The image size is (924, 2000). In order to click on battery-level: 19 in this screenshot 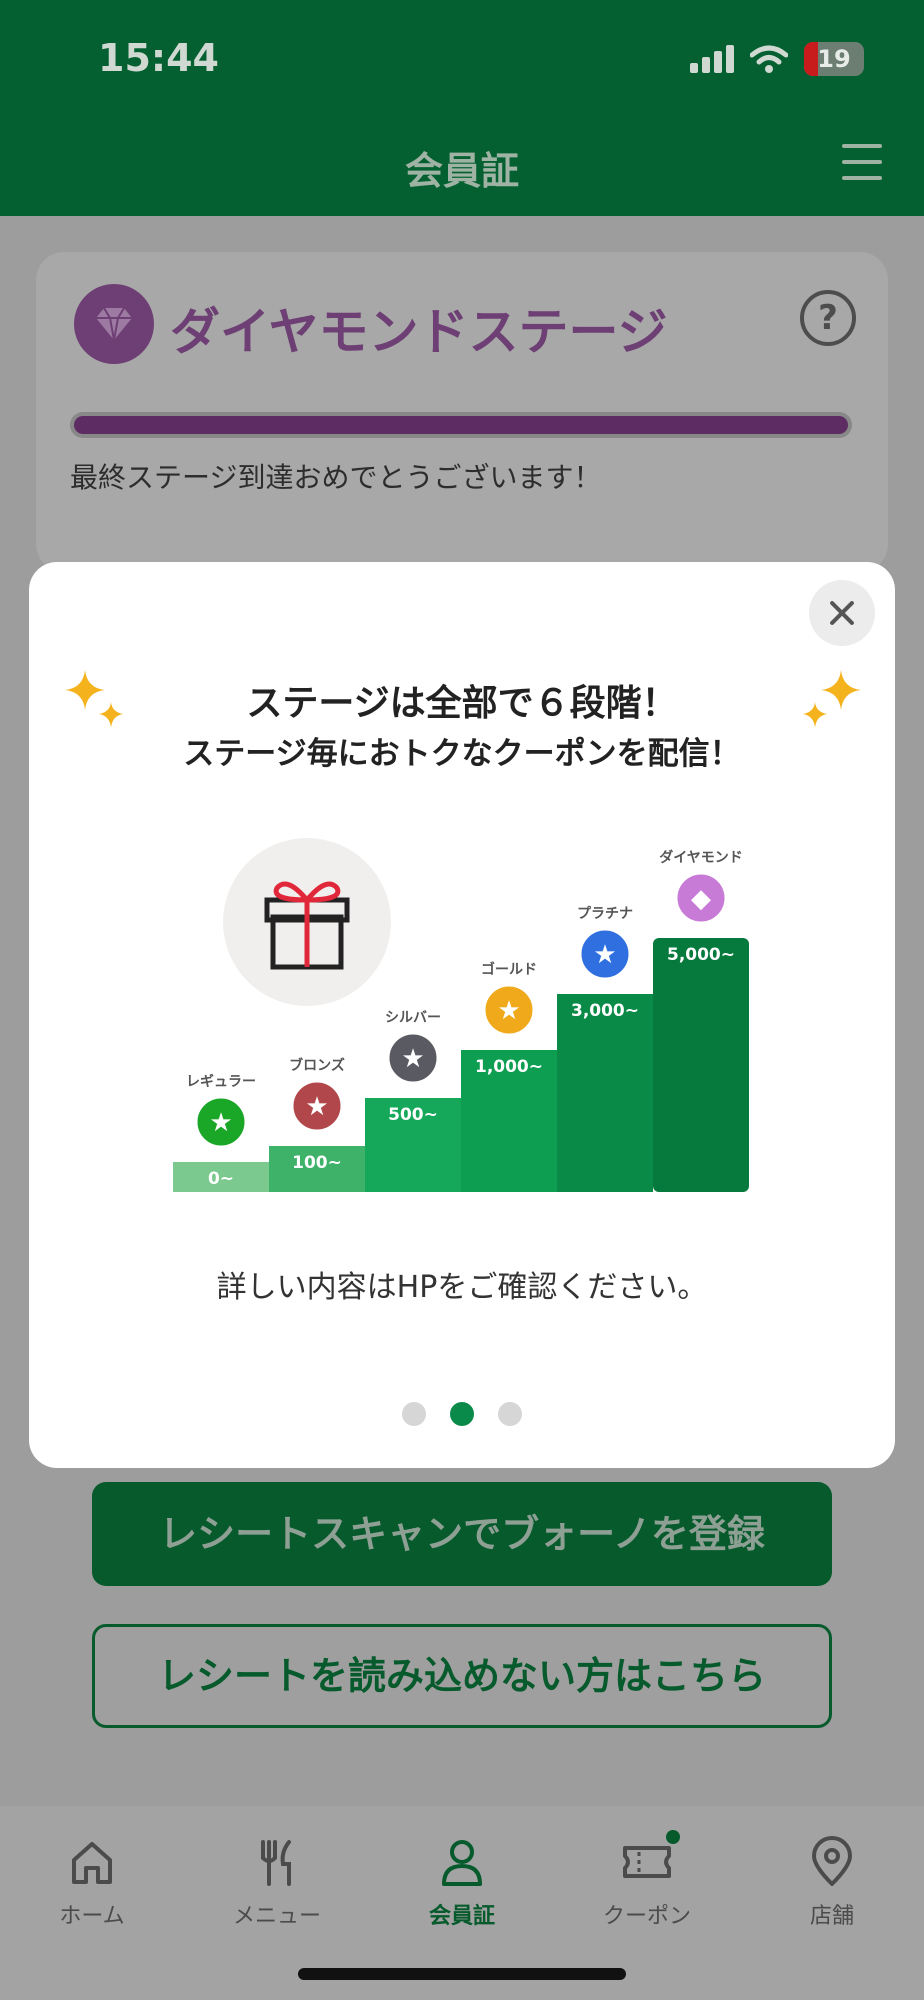, I will do `click(834, 59)`.